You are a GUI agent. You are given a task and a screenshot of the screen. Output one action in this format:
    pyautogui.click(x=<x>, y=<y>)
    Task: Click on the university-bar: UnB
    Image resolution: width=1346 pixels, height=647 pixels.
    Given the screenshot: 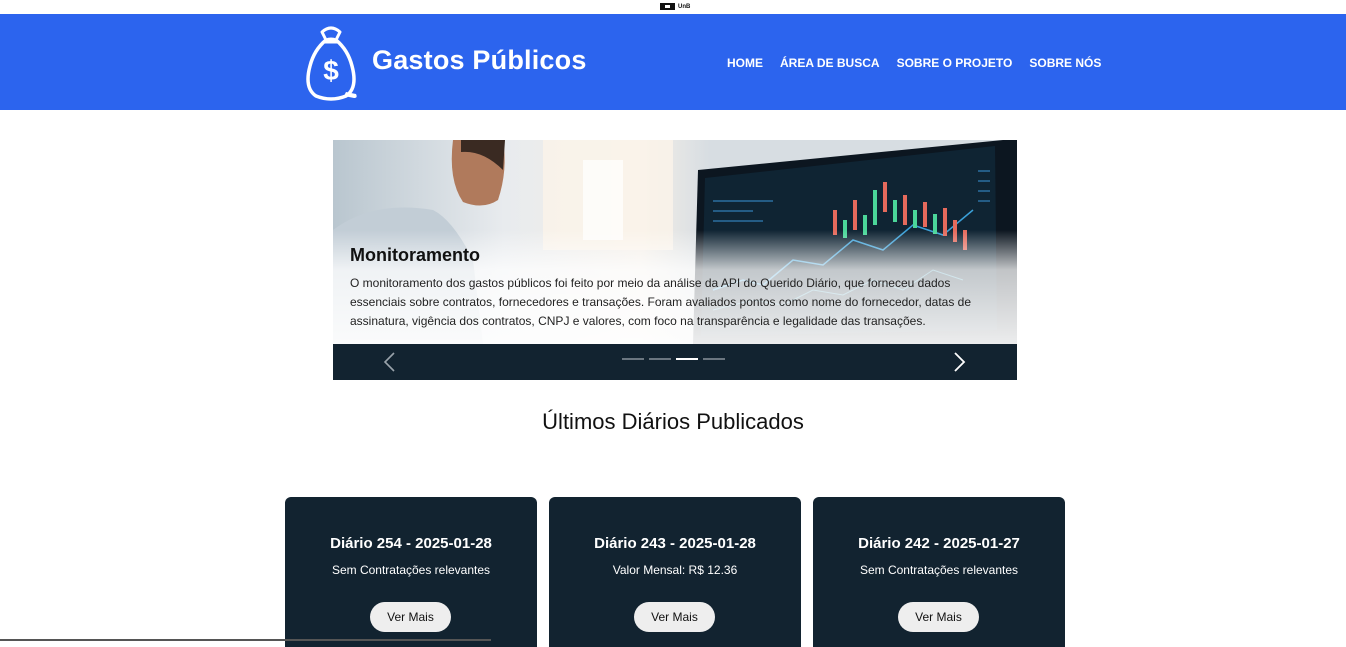 What is the action you would take?
    pyautogui.click(x=673, y=7)
    